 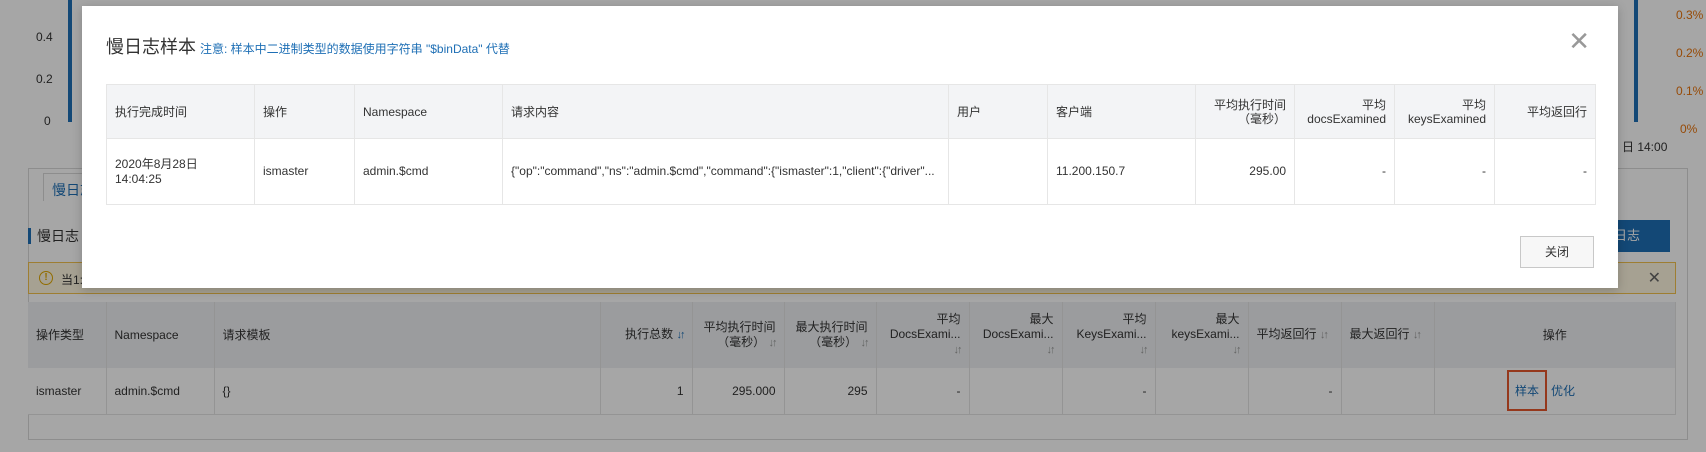 What do you see at coordinates (1444, 171) in the screenshot?
I see `cell-keys-examined: -` at bounding box center [1444, 171].